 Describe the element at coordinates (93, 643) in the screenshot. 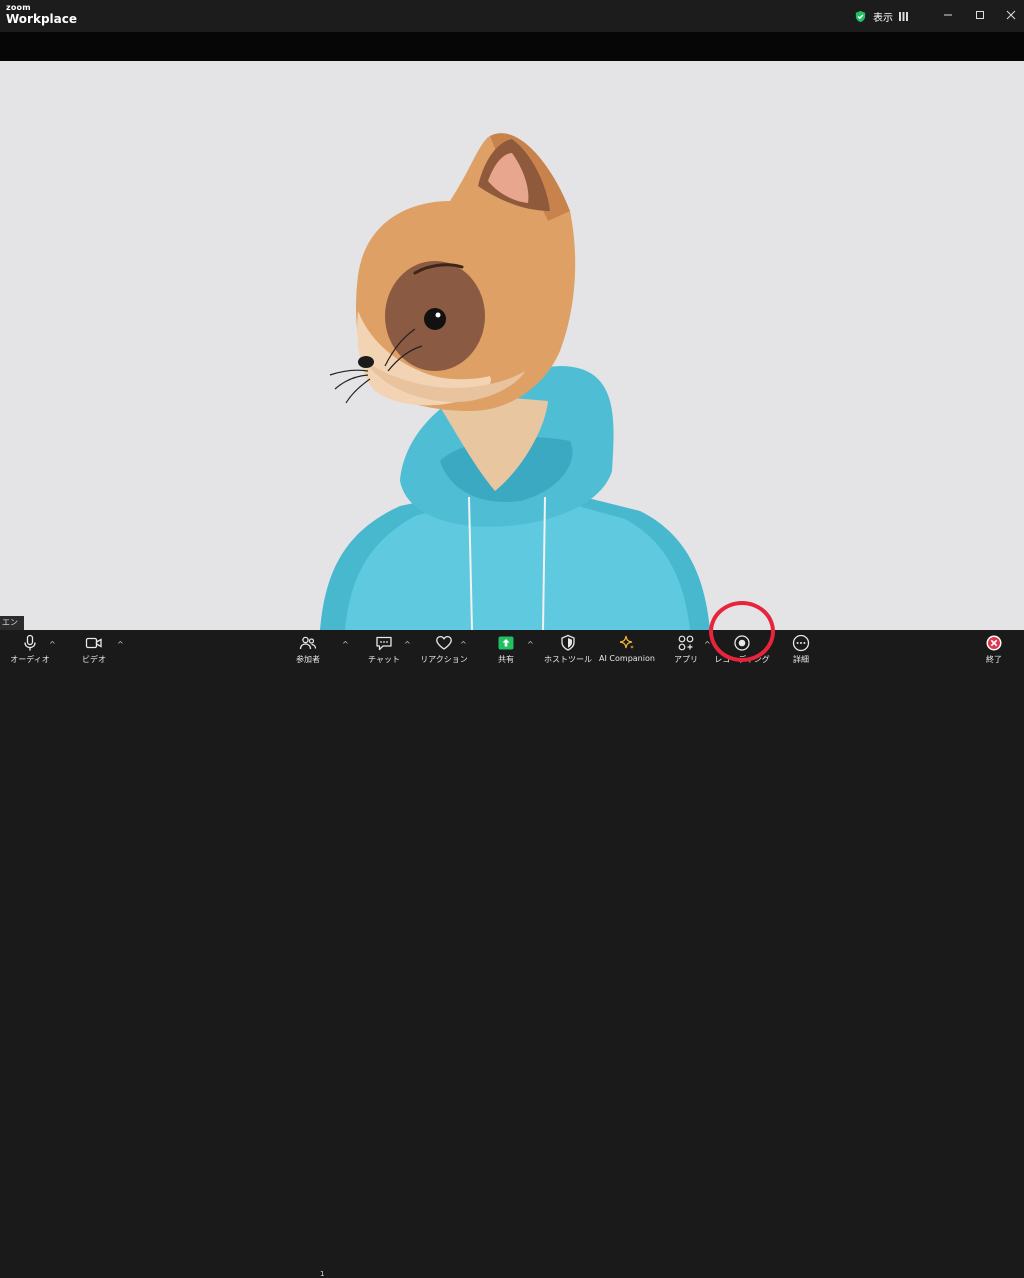

I see `video-camera-icon` at that location.